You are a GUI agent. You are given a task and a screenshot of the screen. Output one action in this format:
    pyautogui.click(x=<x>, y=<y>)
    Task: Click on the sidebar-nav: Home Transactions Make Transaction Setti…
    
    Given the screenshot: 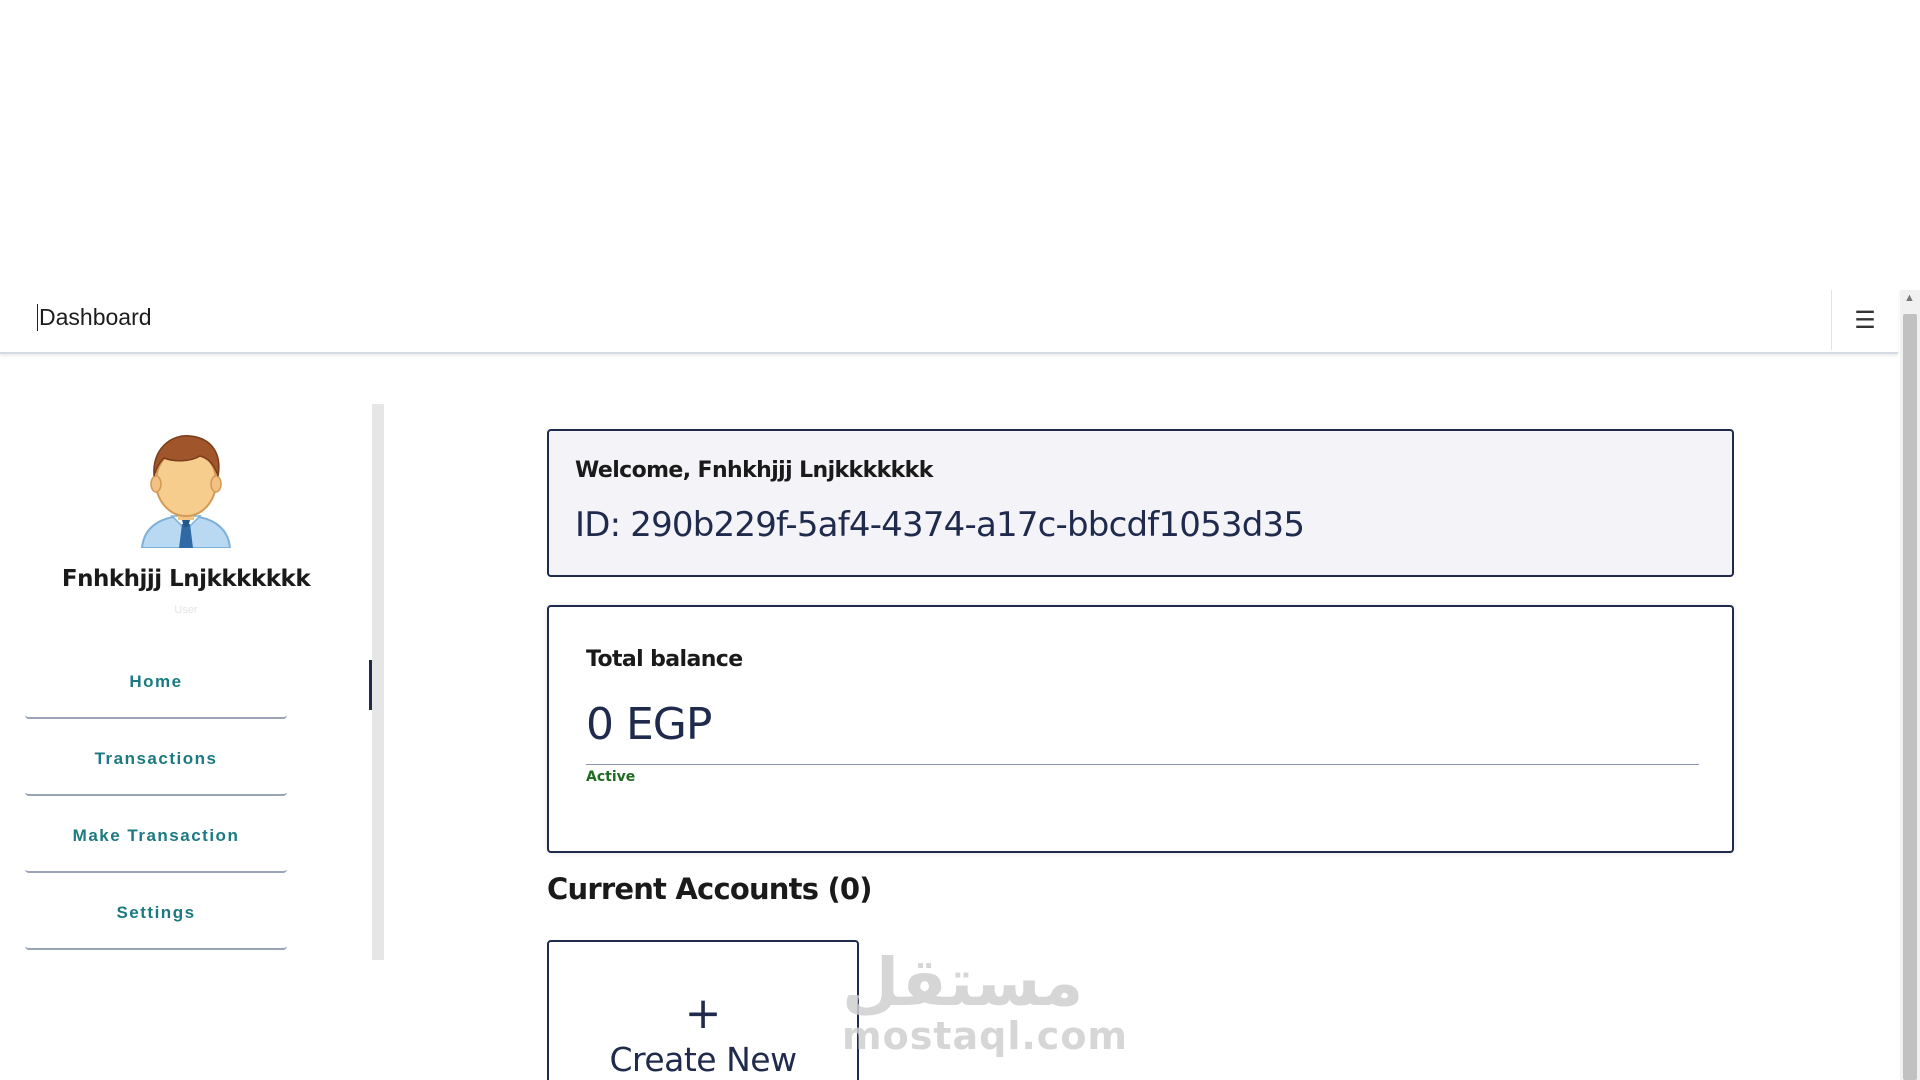 What is the action you would take?
    pyautogui.click(x=156, y=798)
    